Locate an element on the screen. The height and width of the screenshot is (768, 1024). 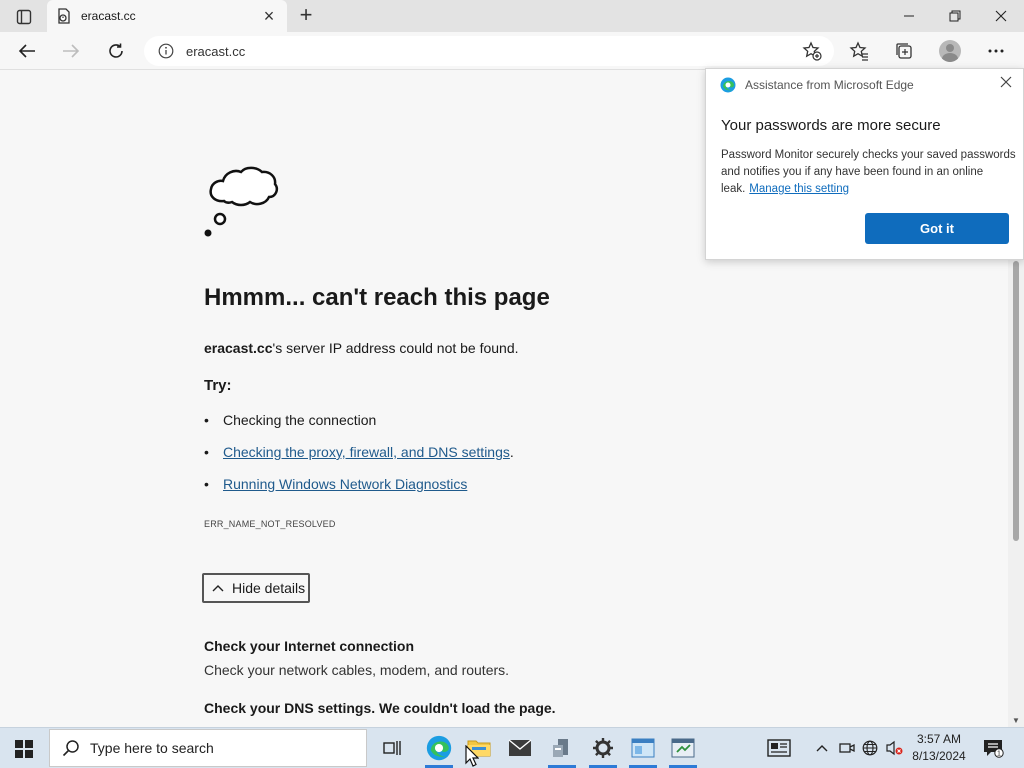
info-icon is located at coordinates (166, 51).